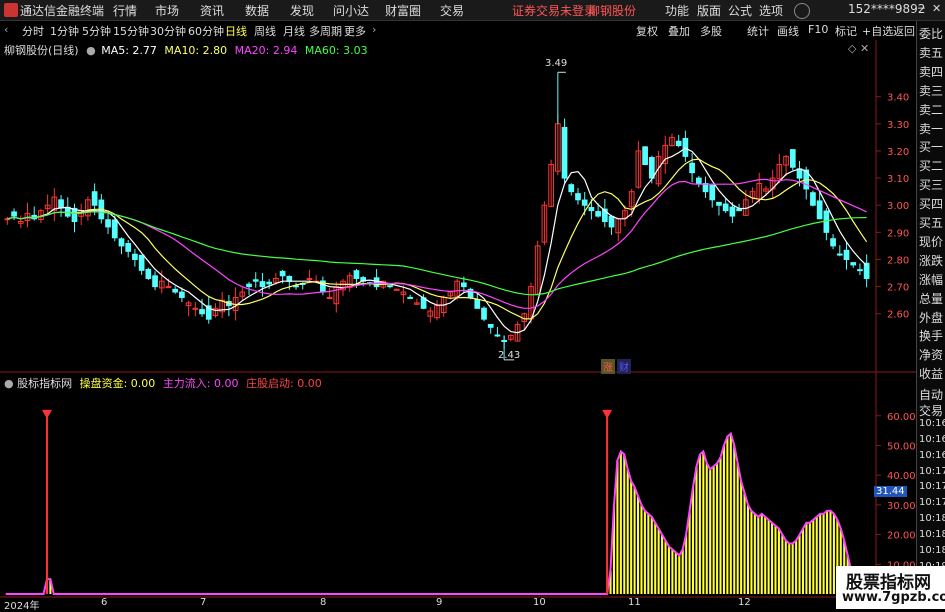 The image size is (945, 612). Describe the element at coordinates (931, 298) in the screenshot. I see `quote-field-label: 总量` at that location.